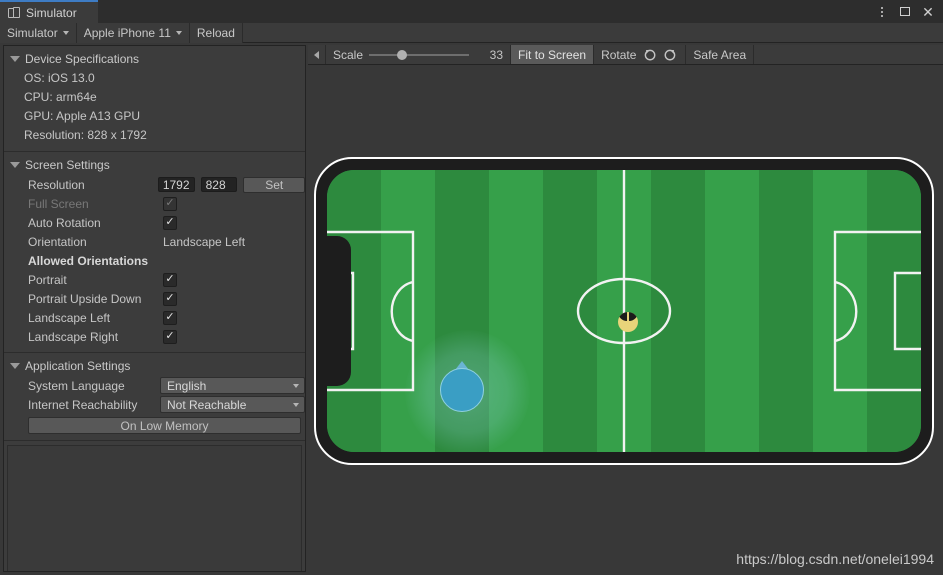  I want to click on application-settings-header: Application Settings, so click(154, 366).